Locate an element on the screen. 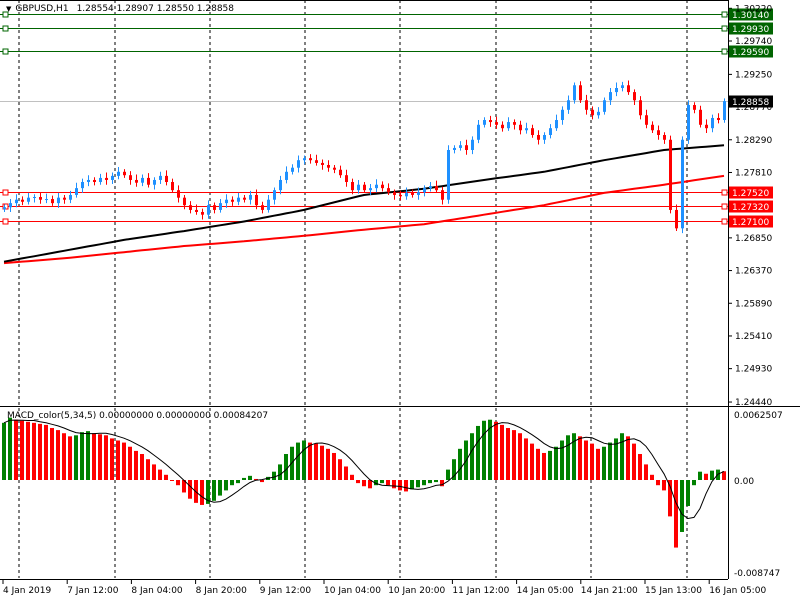  time-axis-label: 10 Jan 20:00 is located at coordinates (416, 591).